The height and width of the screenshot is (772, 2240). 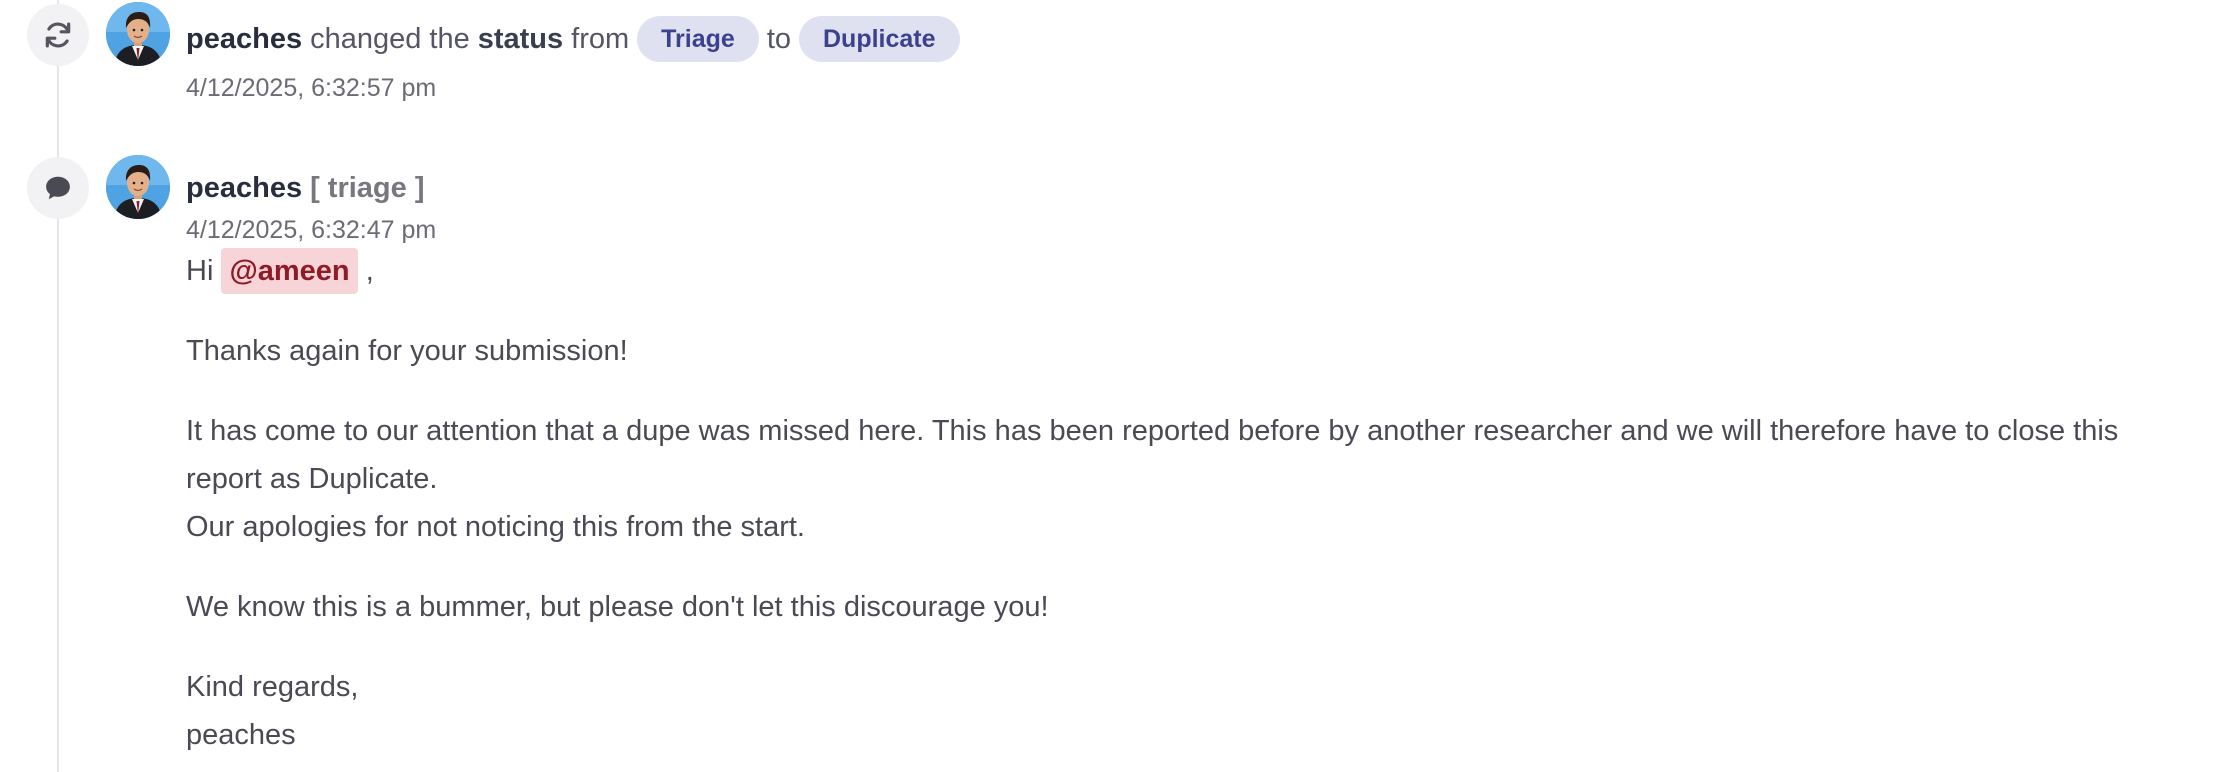 I want to click on comment-icon, so click(x=58, y=188).